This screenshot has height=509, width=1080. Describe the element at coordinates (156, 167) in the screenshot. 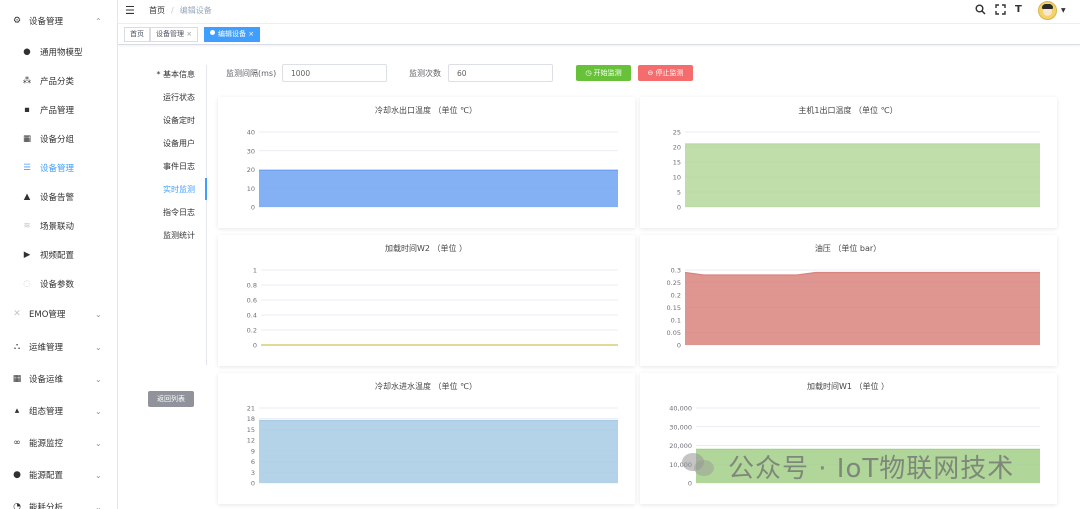

I see `tab-event-log: 事件日志` at that location.